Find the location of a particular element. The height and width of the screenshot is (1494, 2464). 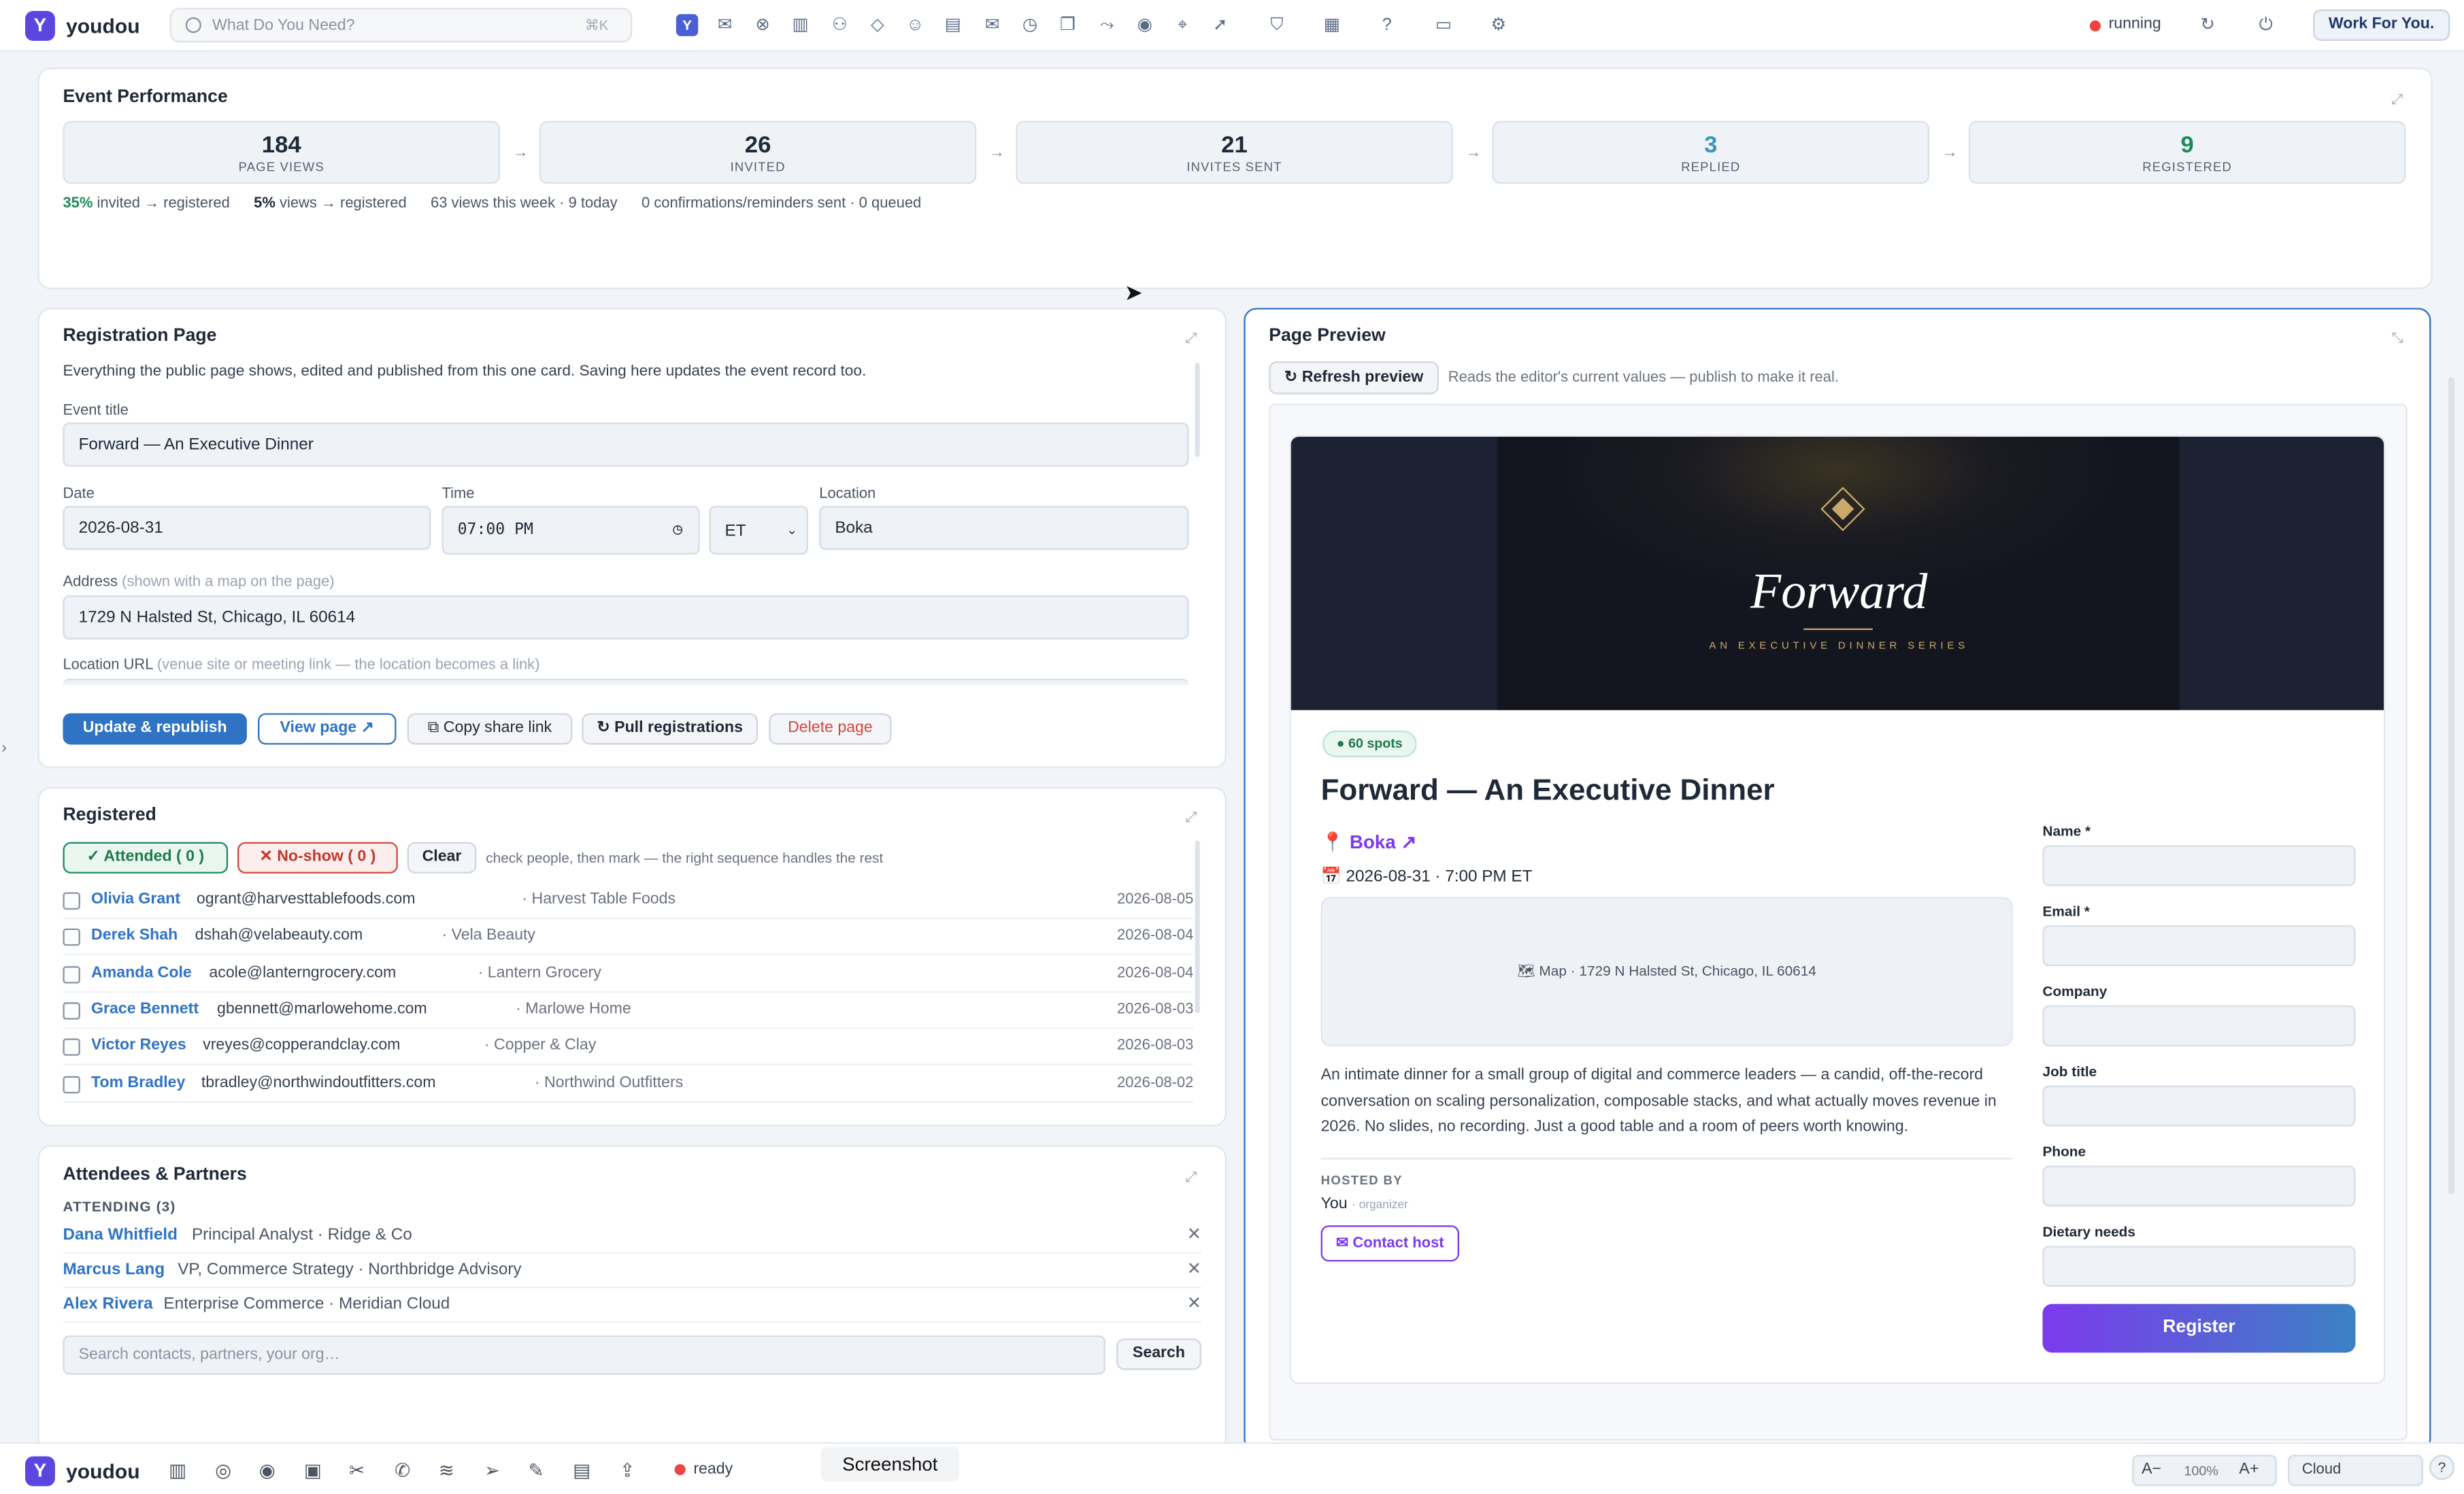

sidebar-toggle-icon: › is located at coordinates (4, 748).